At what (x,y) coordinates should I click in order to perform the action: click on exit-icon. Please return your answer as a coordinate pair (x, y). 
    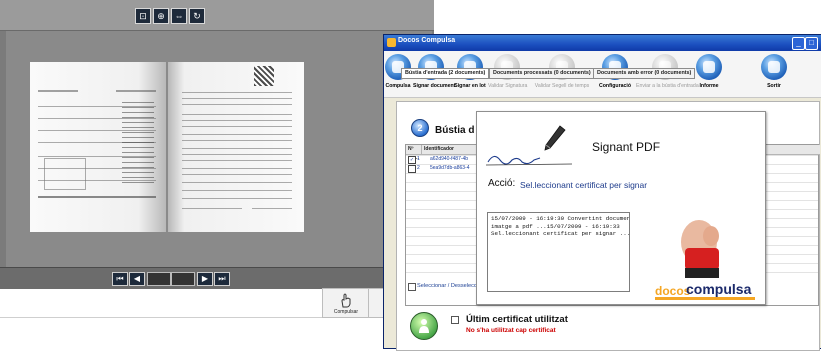
    Looking at the image, I should click on (774, 67).